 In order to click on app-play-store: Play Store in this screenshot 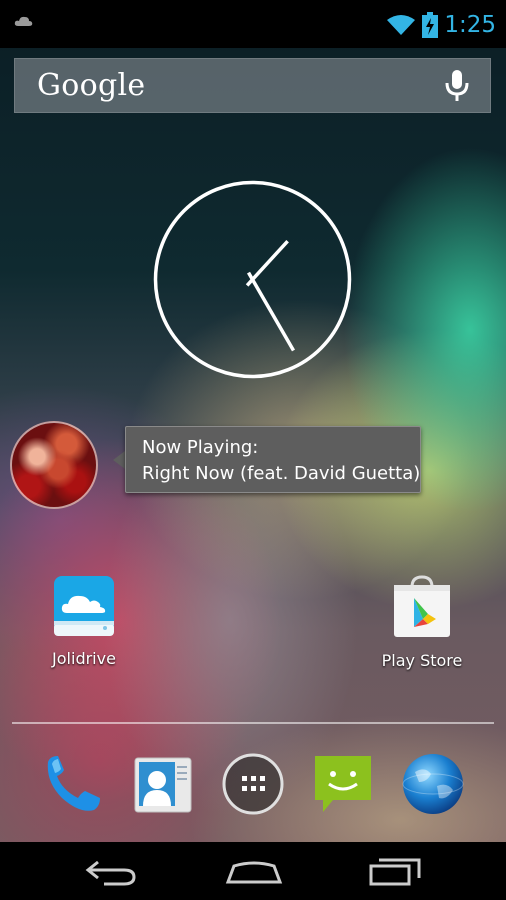, I will do `click(422, 622)`.